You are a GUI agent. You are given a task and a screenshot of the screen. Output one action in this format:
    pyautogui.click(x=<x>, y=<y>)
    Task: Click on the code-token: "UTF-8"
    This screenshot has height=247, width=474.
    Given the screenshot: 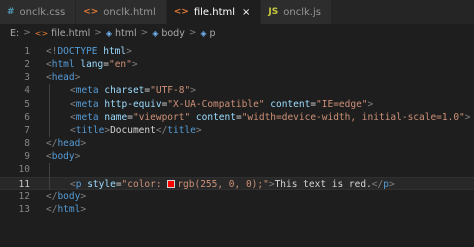 What is the action you would take?
    pyautogui.click(x=170, y=91)
    